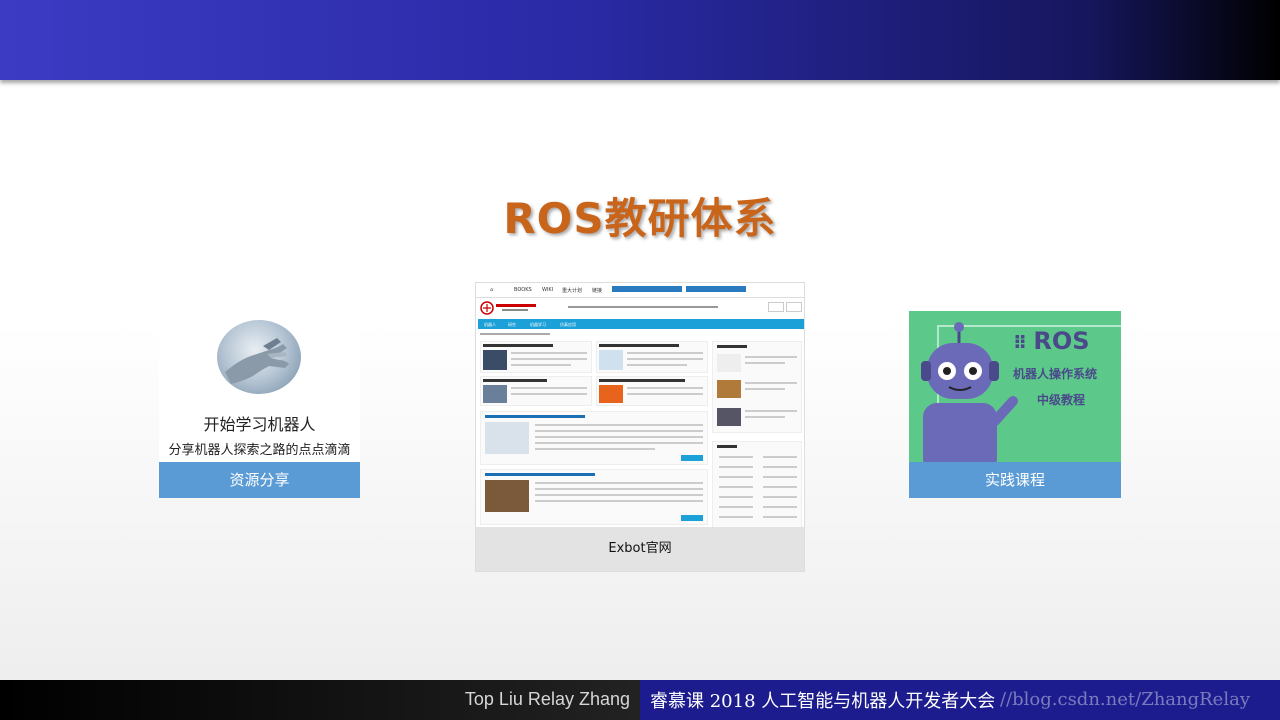 This screenshot has width=1280, height=720. I want to click on menu-item: 仿真应用, so click(568, 324).